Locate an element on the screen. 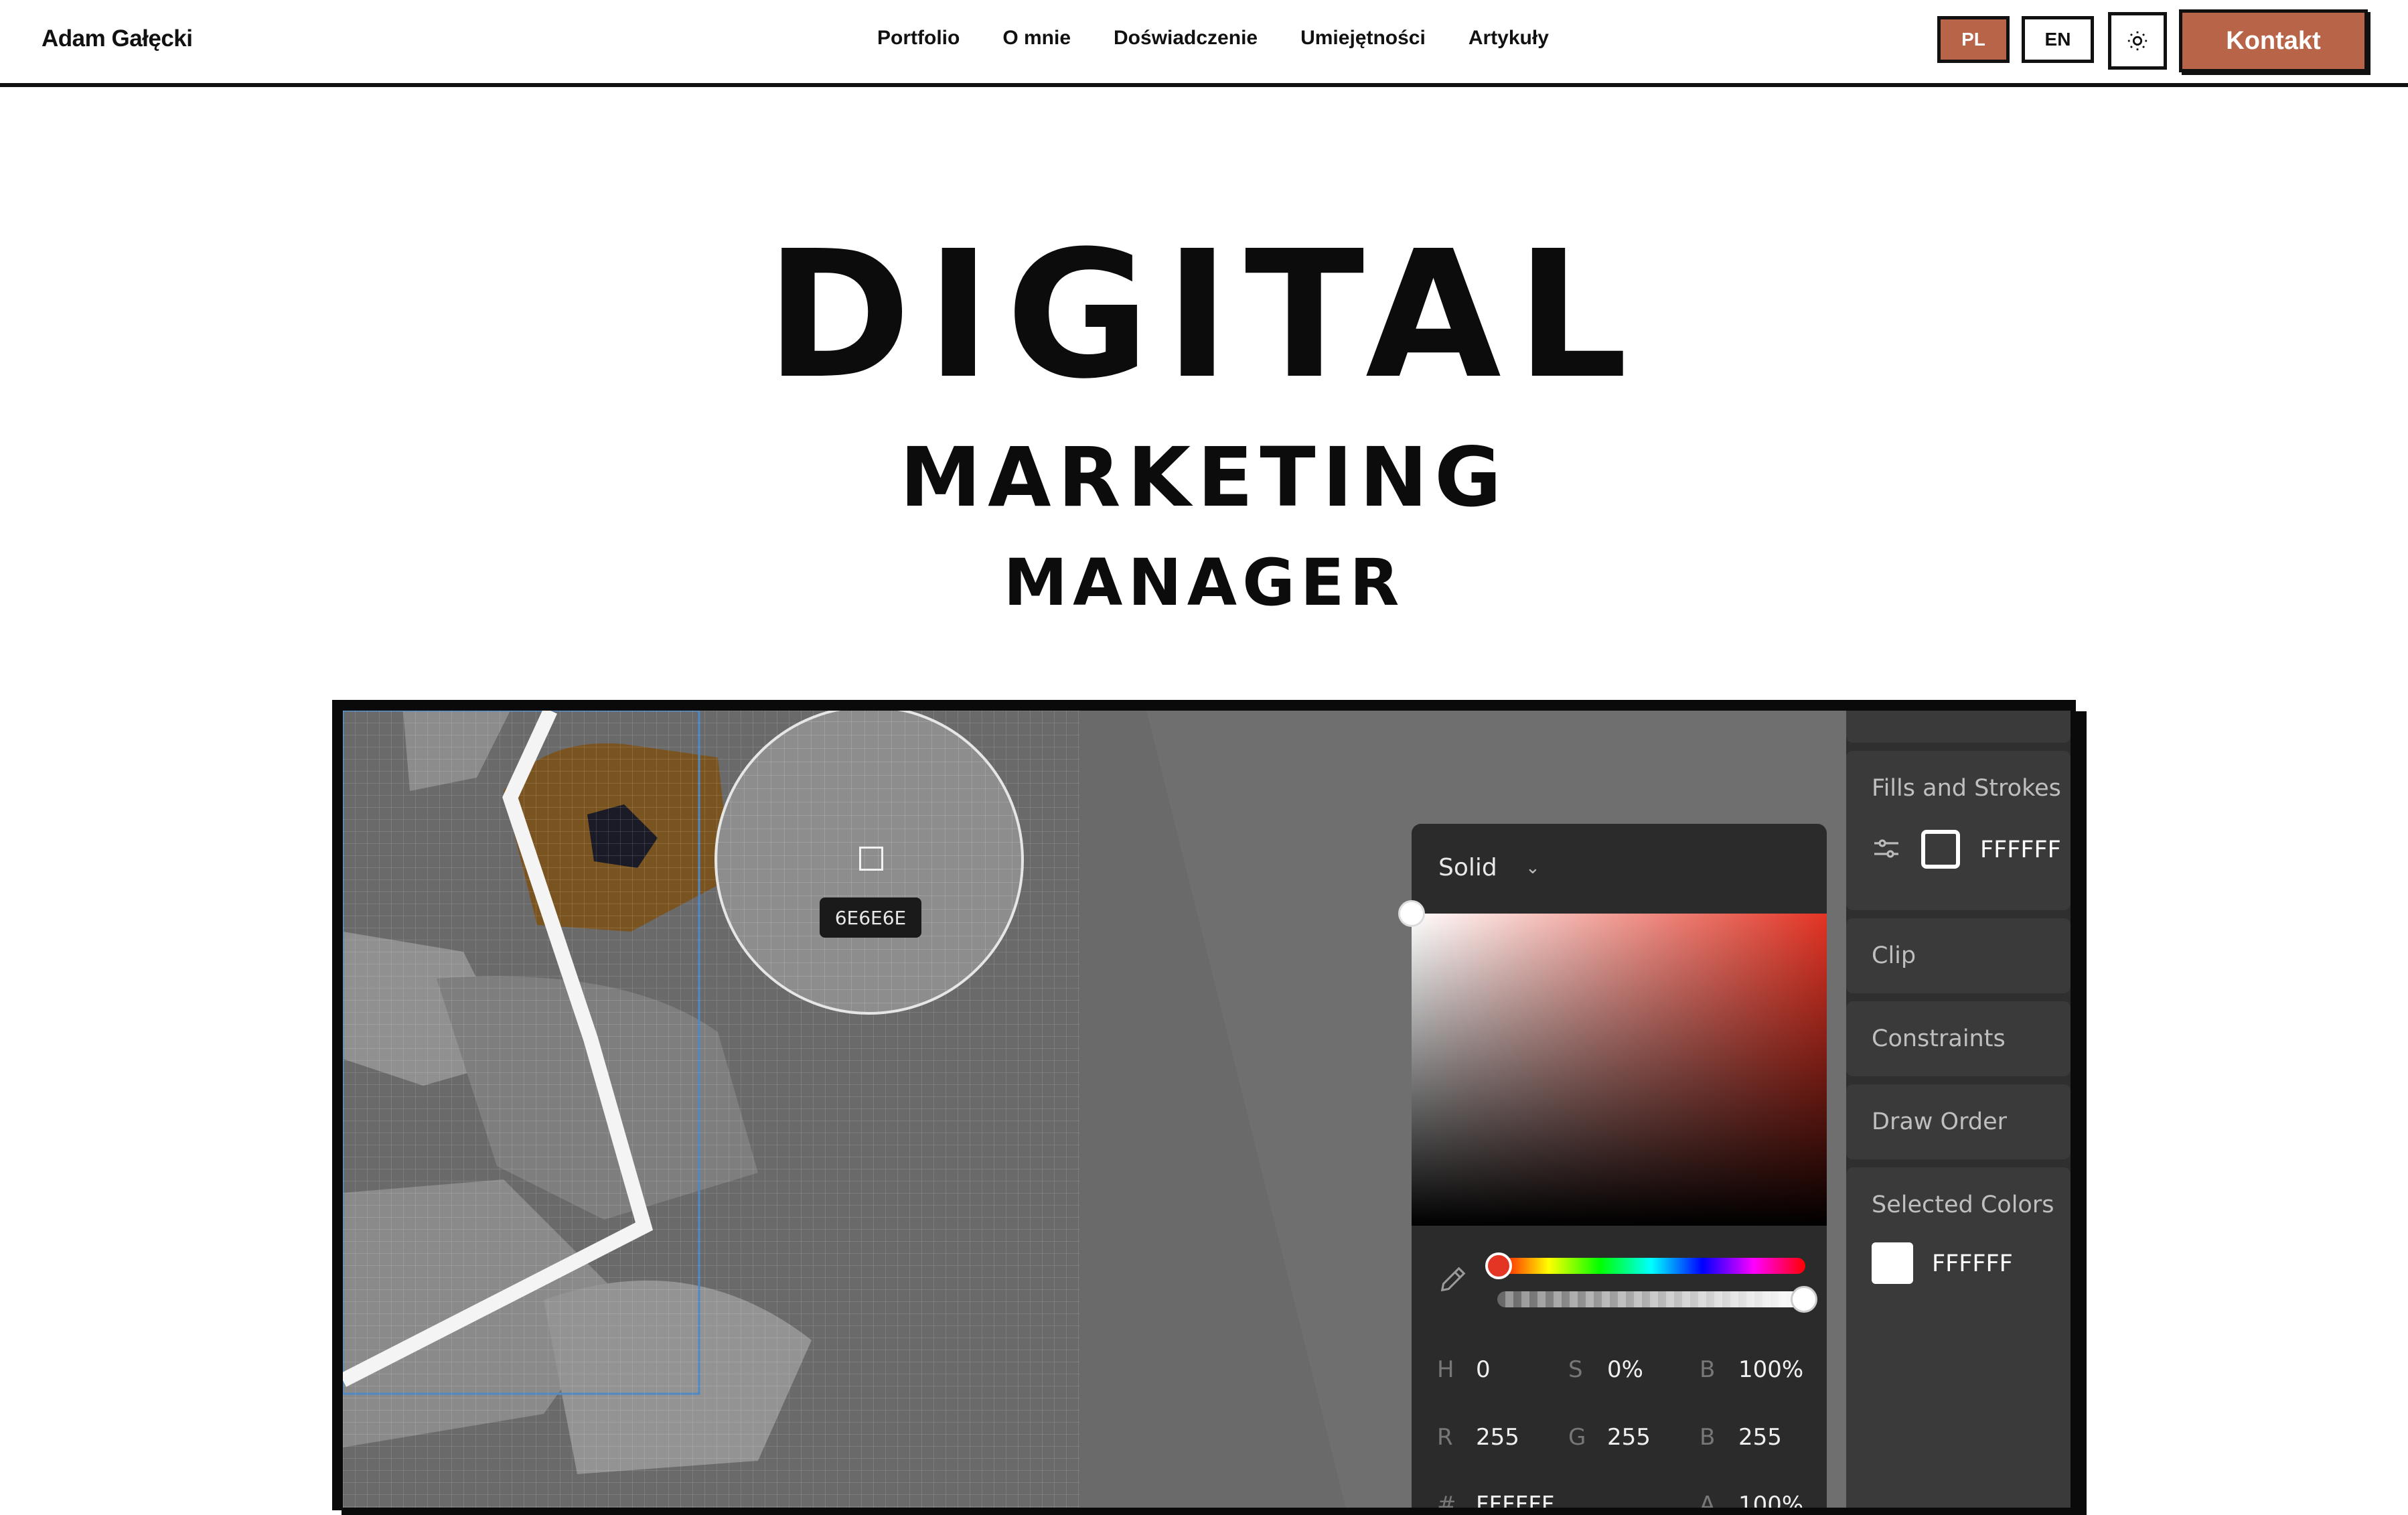 The width and height of the screenshot is (2408, 1515). color-magnifier: 6E6E6E is located at coordinates (869, 863).